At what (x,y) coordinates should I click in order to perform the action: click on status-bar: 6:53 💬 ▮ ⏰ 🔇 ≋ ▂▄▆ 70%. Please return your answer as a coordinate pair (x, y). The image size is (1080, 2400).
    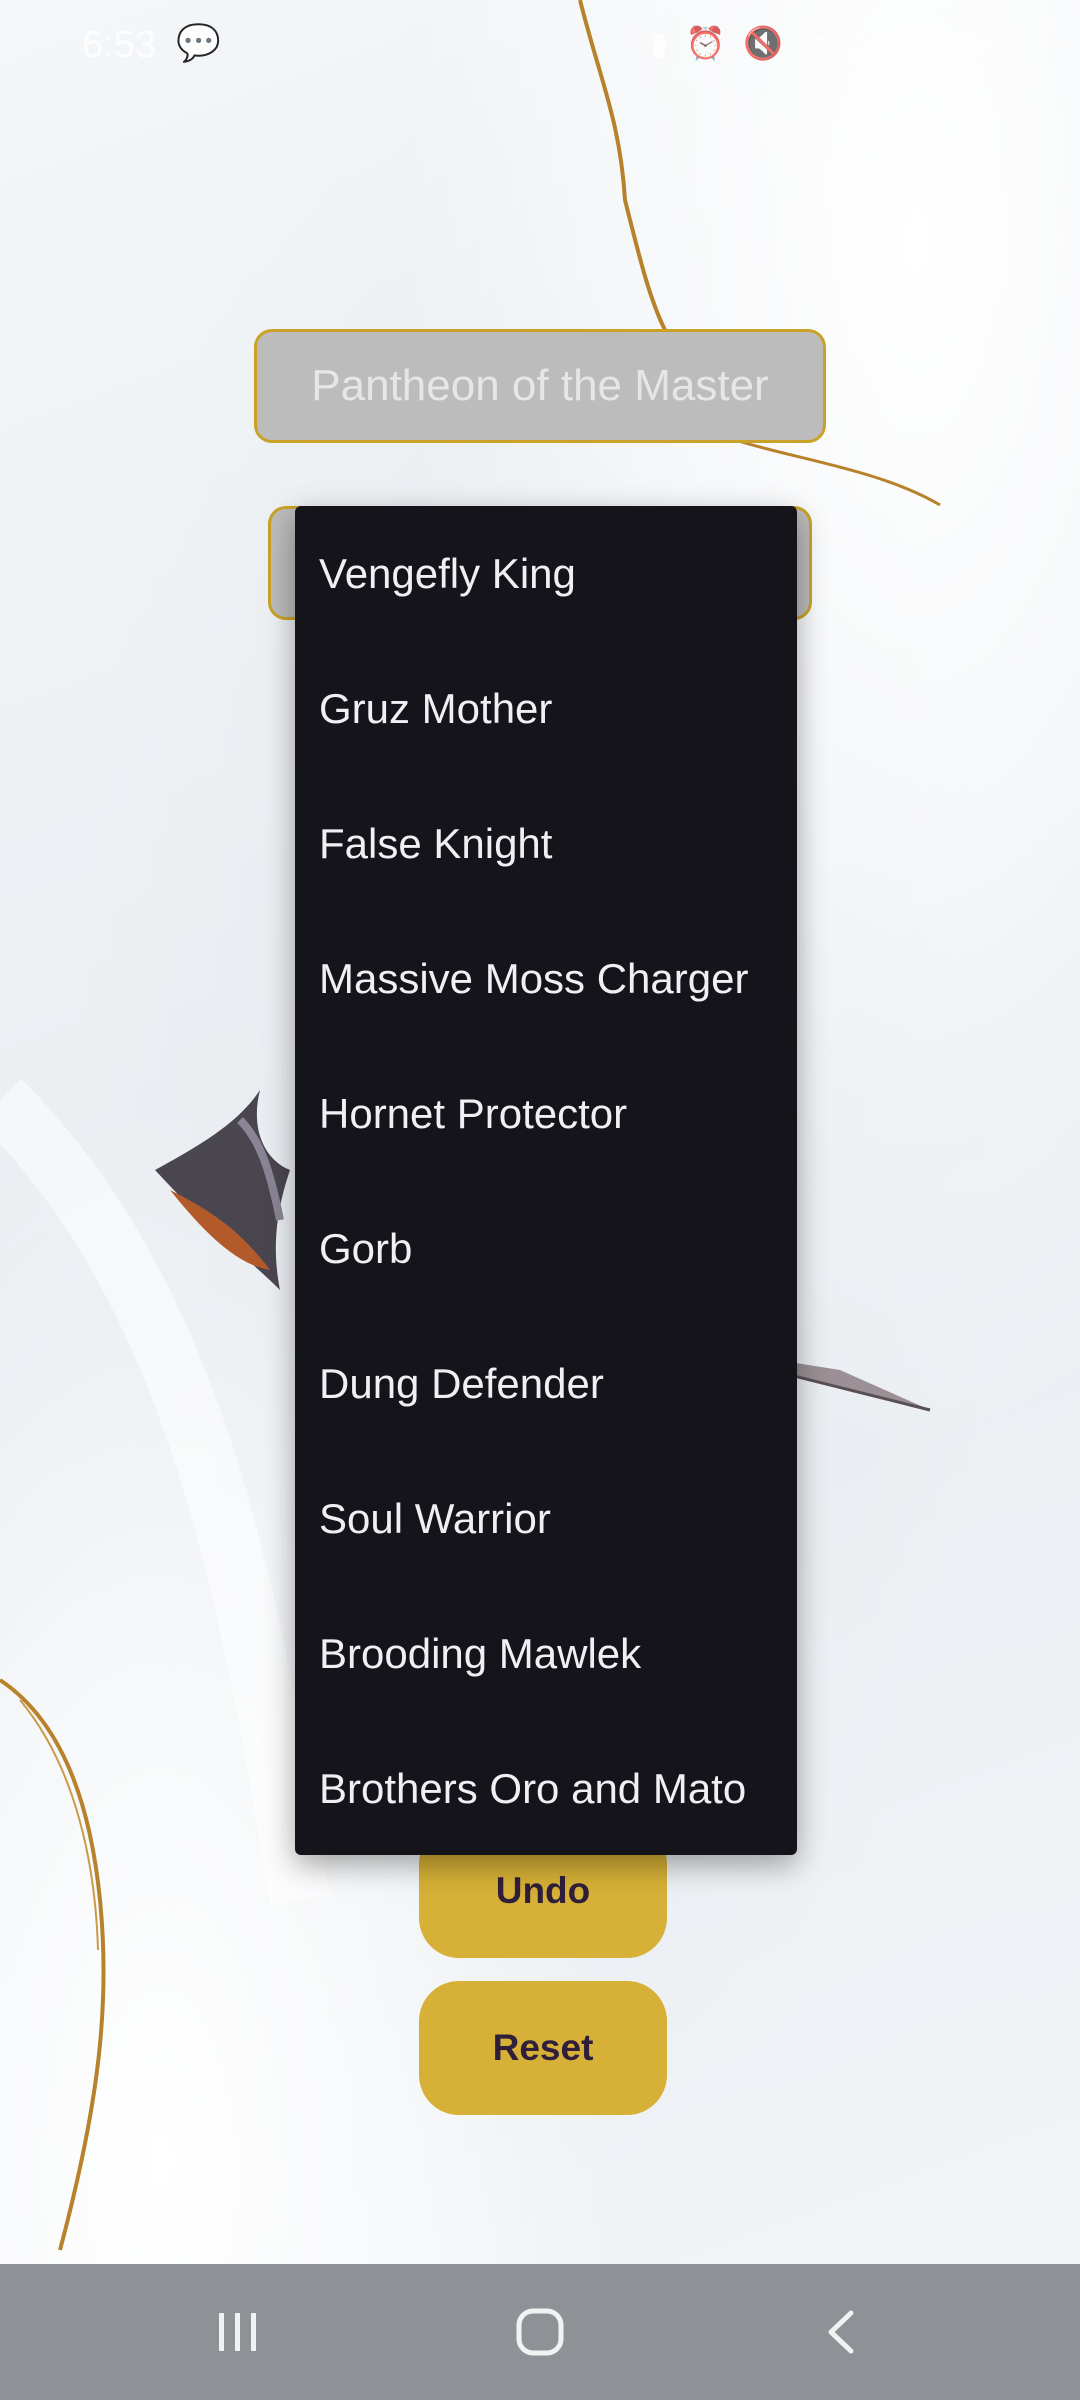
    Looking at the image, I should click on (540, 45).